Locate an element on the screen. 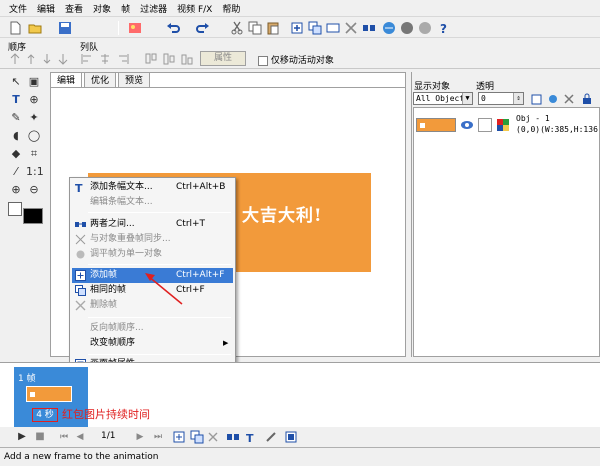  last-frame-icon: ⏭ is located at coordinates (158, 437).